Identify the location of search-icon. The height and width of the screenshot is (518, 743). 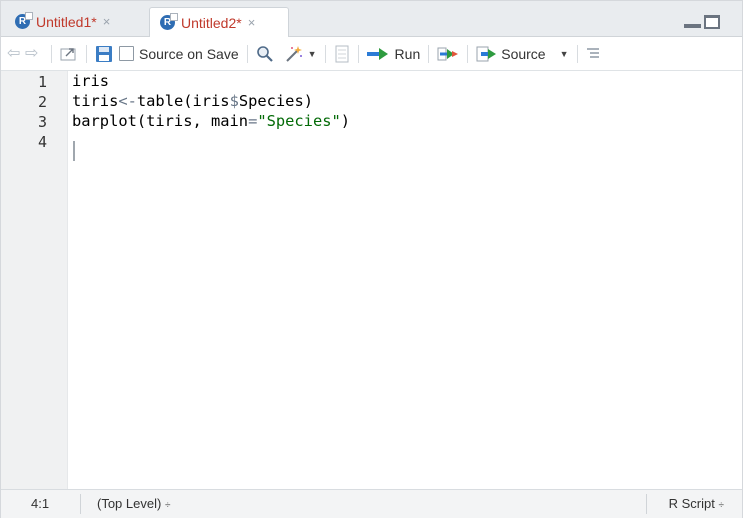
(265, 54).